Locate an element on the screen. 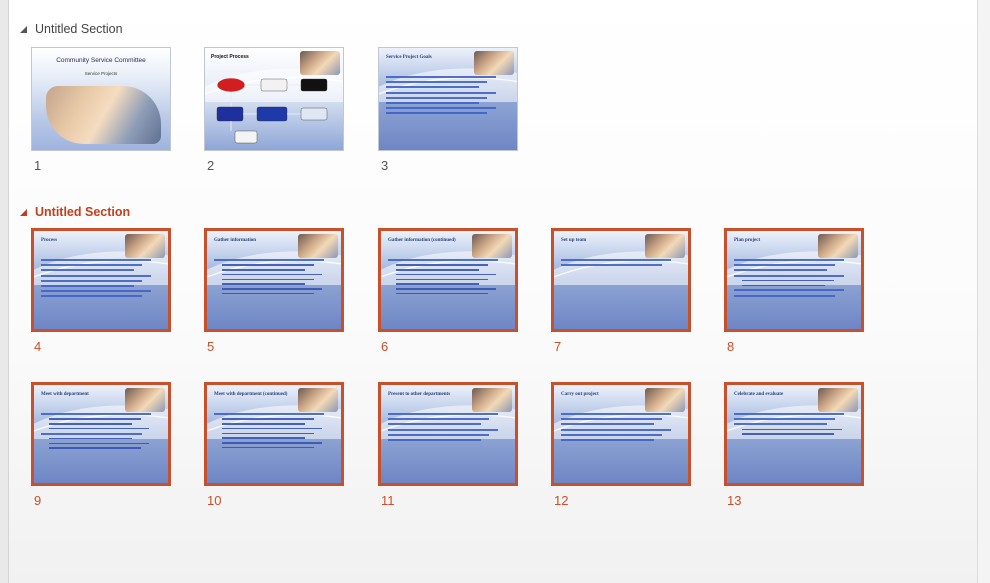  slide-thumbnail: Service Project Goals 3 is located at coordinates (448, 111).